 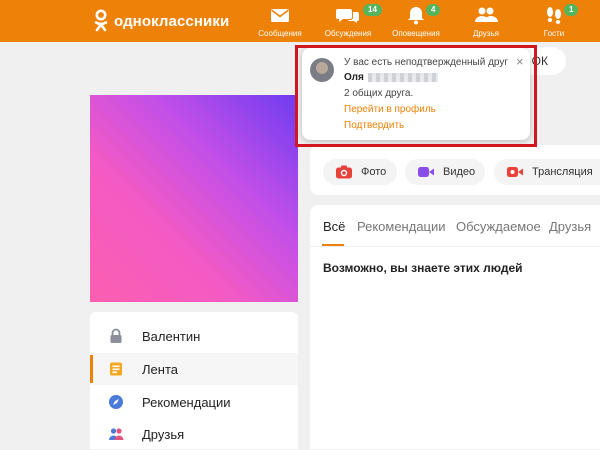 I want to click on photo-button-label: Фото, so click(x=374, y=172).